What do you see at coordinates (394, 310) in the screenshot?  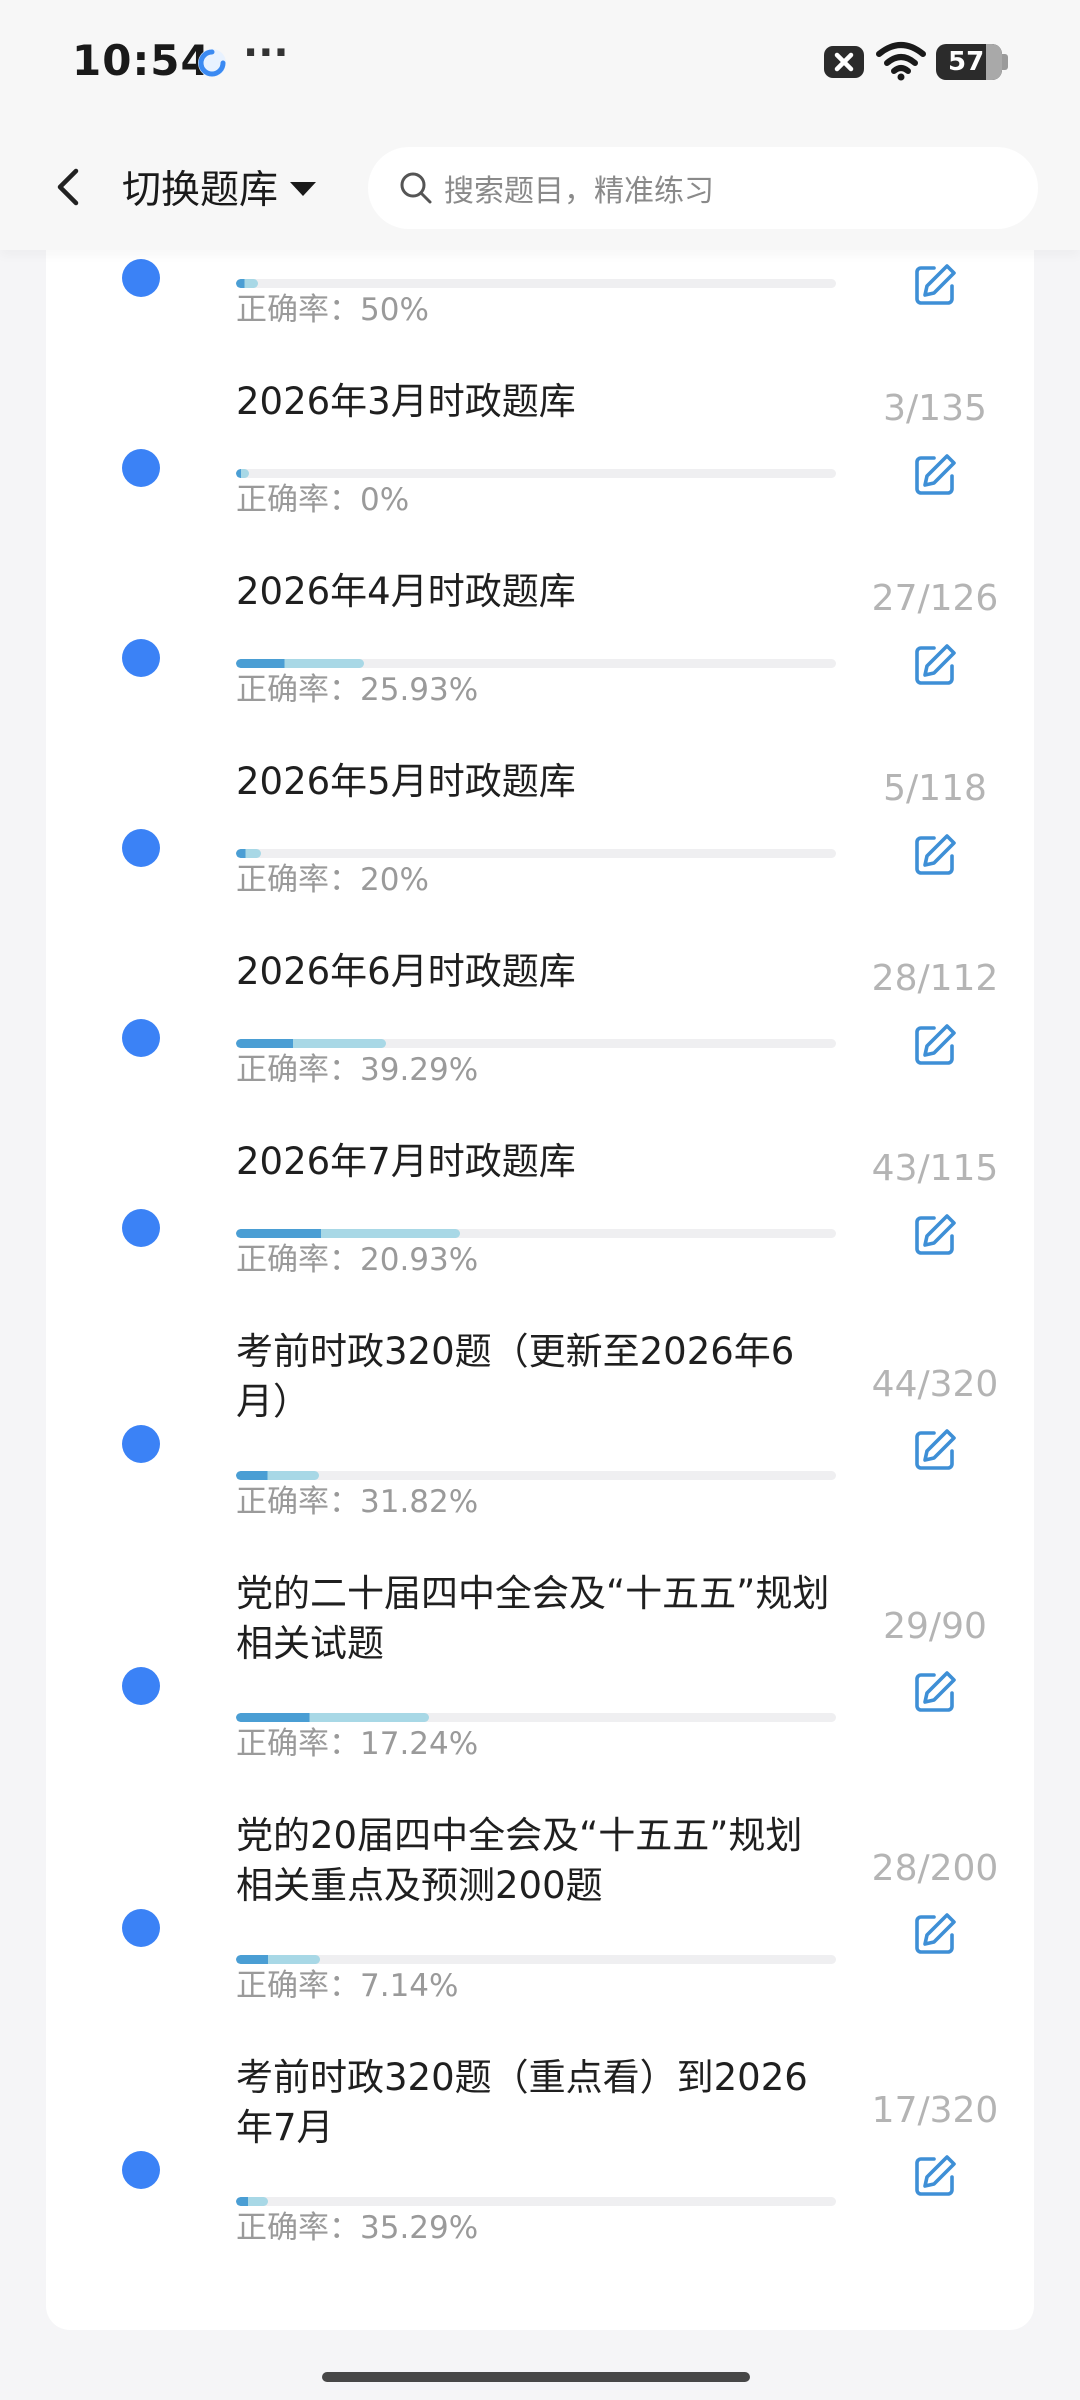 I see `accuracy-value: 50%` at bounding box center [394, 310].